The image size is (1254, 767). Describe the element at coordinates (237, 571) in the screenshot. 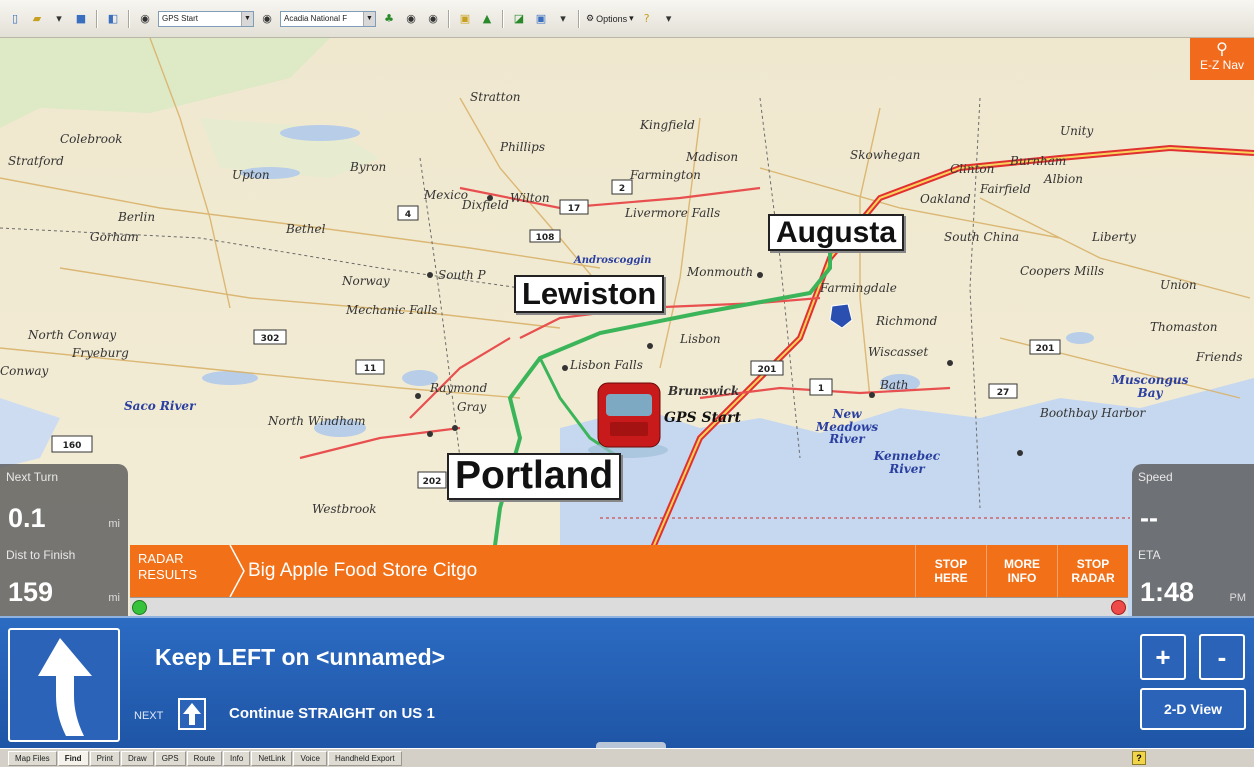

I see `chevron-right-icon` at that location.